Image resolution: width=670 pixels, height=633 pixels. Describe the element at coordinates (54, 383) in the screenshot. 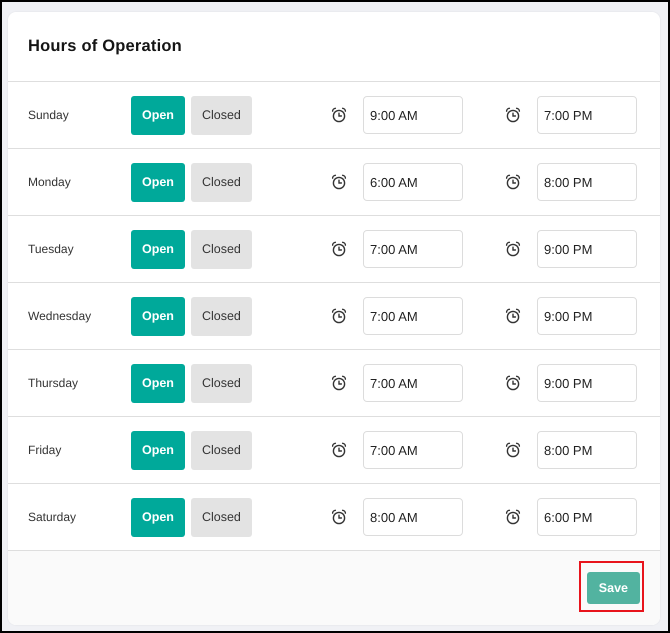

I see `day-label: Thursday` at that location.